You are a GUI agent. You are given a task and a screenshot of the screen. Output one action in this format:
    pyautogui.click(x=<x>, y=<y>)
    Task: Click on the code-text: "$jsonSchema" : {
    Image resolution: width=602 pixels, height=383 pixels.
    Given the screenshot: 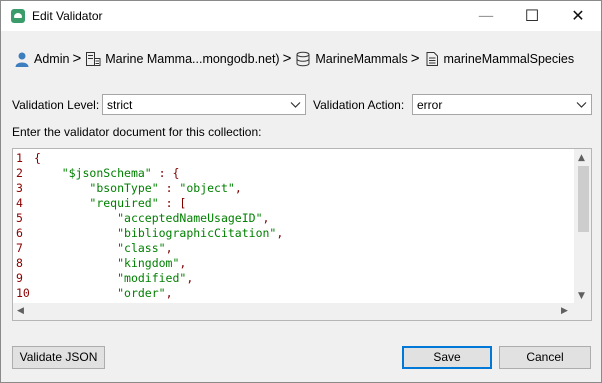 What is the action you would take?
    pyautogui.click(x=120, y=173)
    